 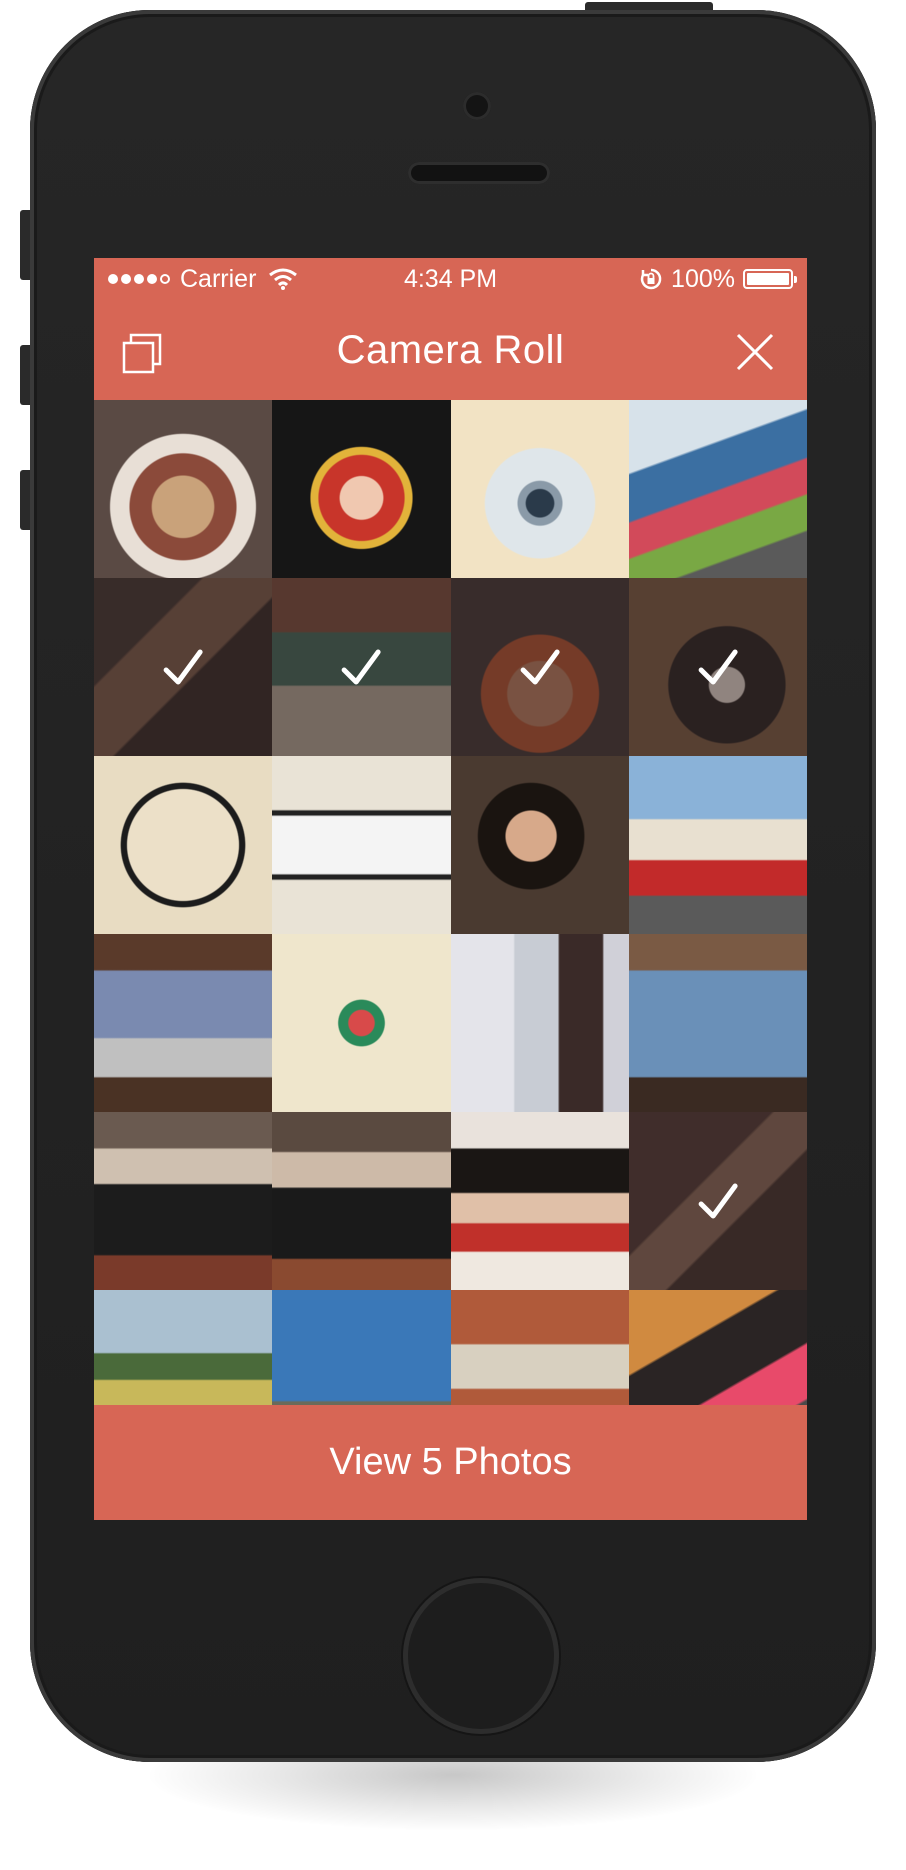 What do you see at coordinates (755, 352) in the screenshot?
I see `close-icon` at bounding box center [755, 352].